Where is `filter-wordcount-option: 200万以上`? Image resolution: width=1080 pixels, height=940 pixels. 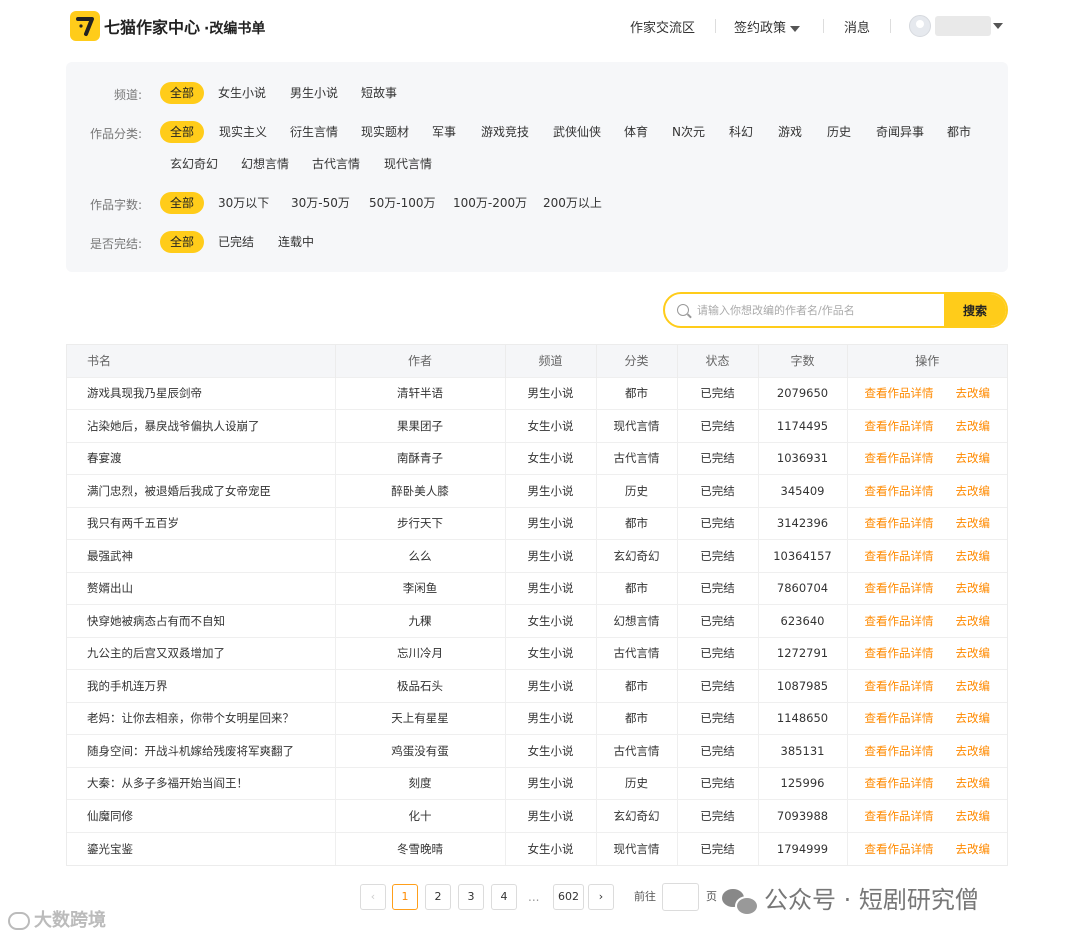 filter-wordcount-option: 200万以上 is located at coordinates (572, 203).